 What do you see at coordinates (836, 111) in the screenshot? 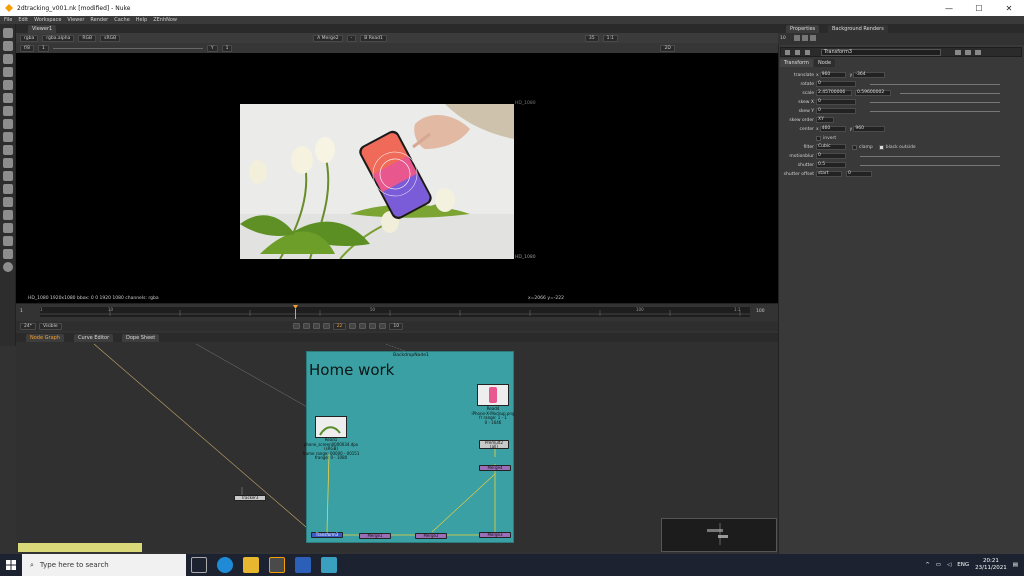
I see `skew-y-field: 0` at bounding box center [836, 111].